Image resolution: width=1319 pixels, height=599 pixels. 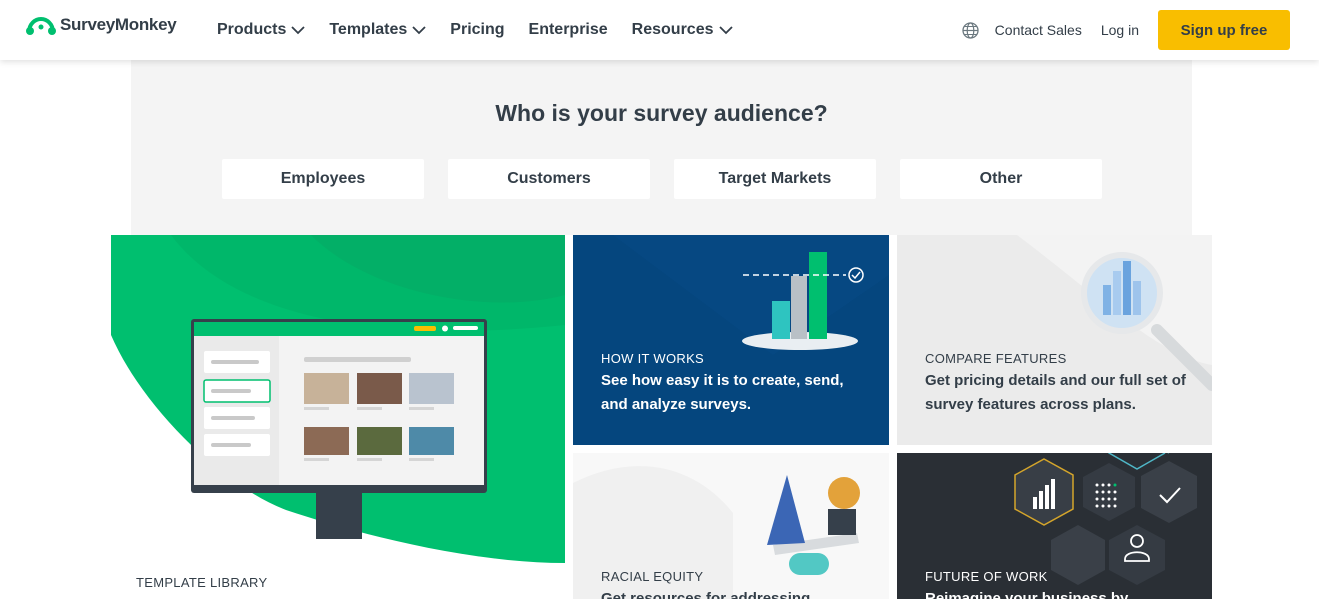 I want to click on audience-target-markets-button: Target Markets, so click(x=775, y=179).